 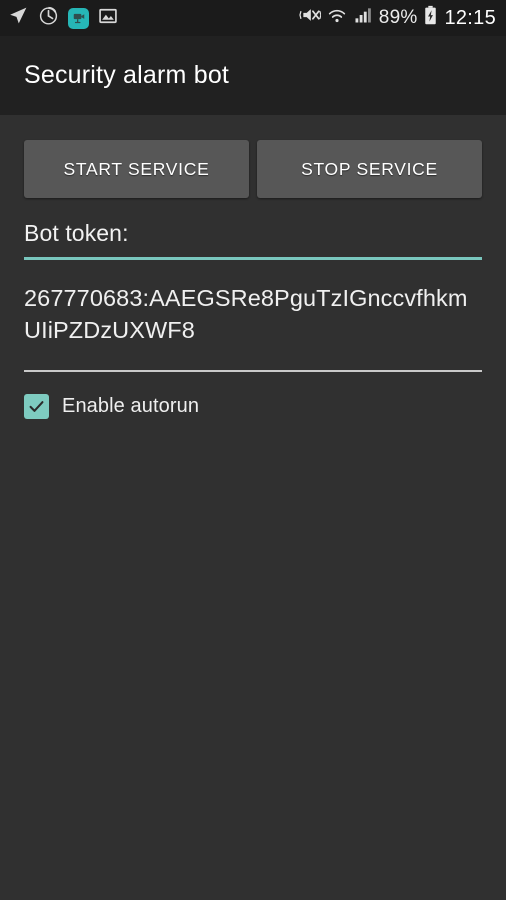 I want to click on status-bar-left-icons, so click(x=63, y=18).